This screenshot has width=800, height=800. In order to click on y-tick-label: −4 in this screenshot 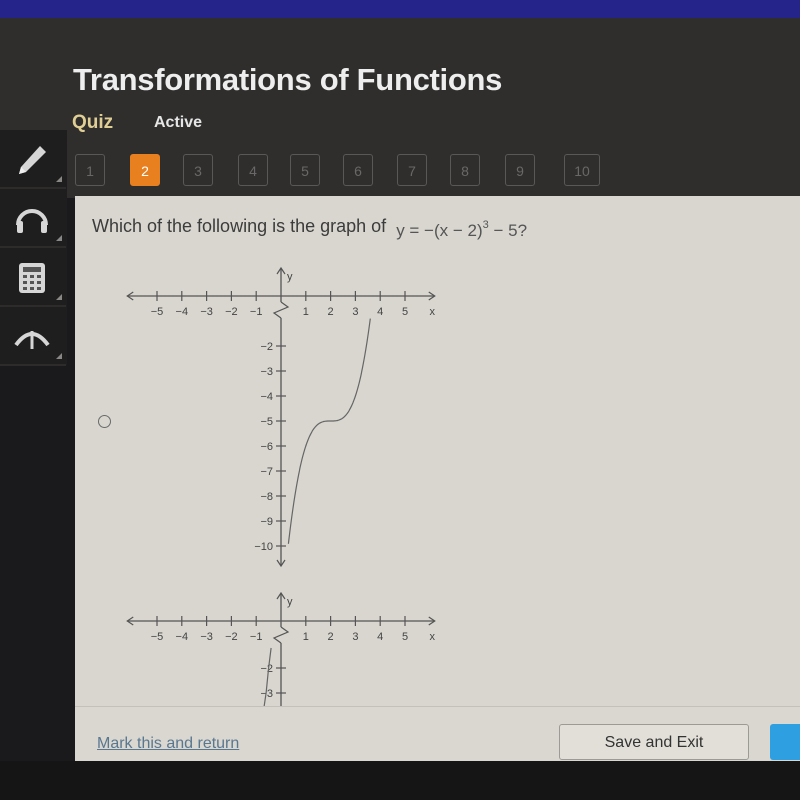, I will do `click(266, 397)`.